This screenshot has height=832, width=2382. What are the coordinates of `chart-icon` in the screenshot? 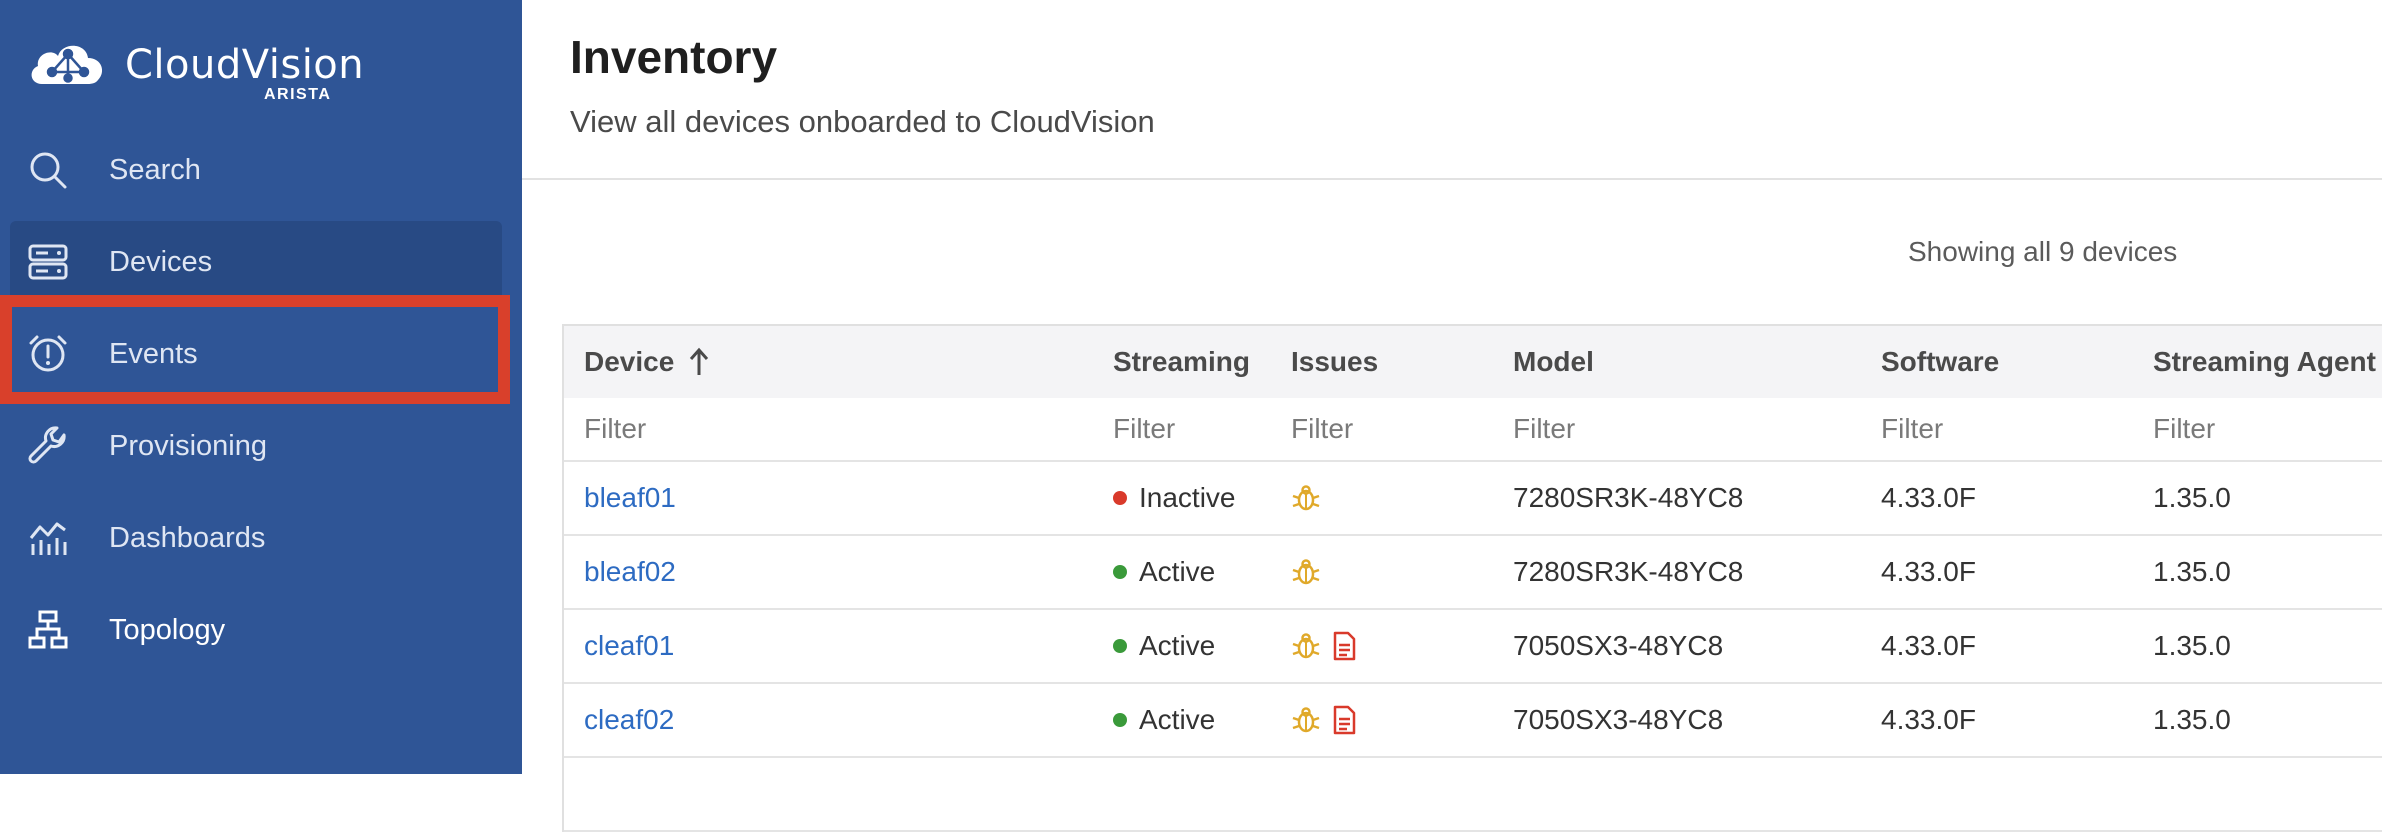 It's located at (48, 538).